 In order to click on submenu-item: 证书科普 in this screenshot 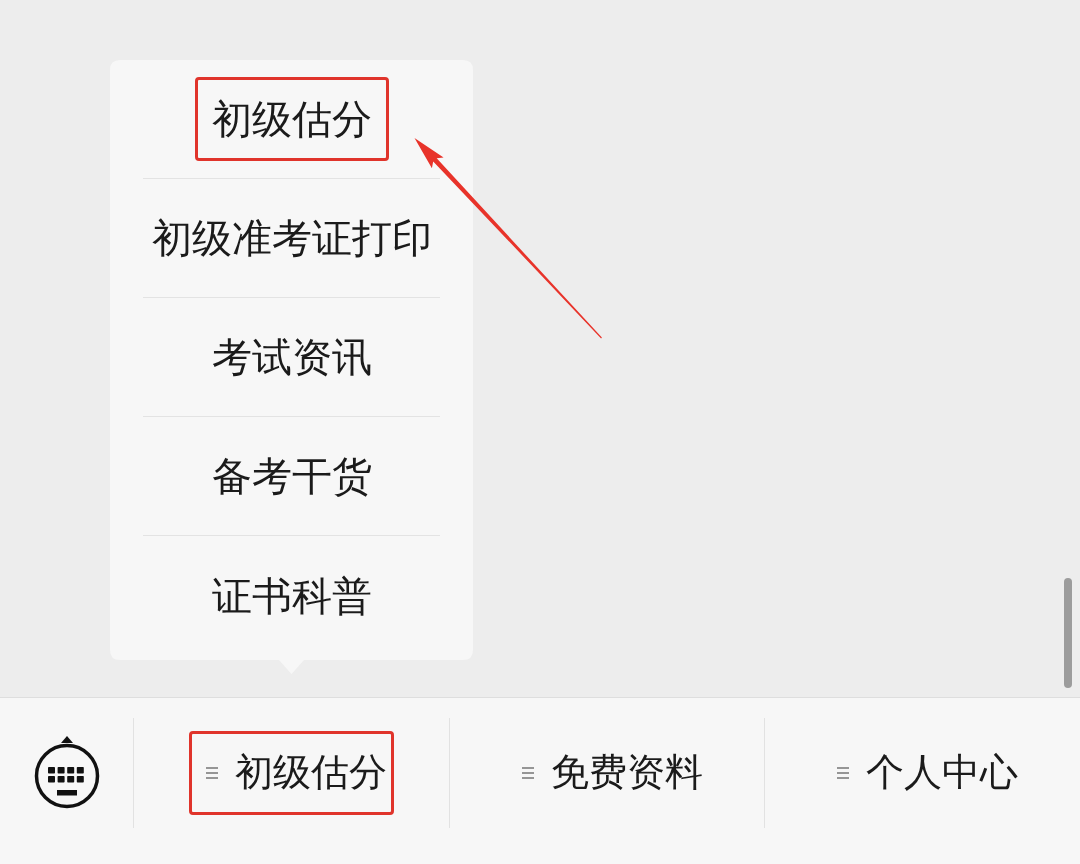, I will do `click(291, 595)`.